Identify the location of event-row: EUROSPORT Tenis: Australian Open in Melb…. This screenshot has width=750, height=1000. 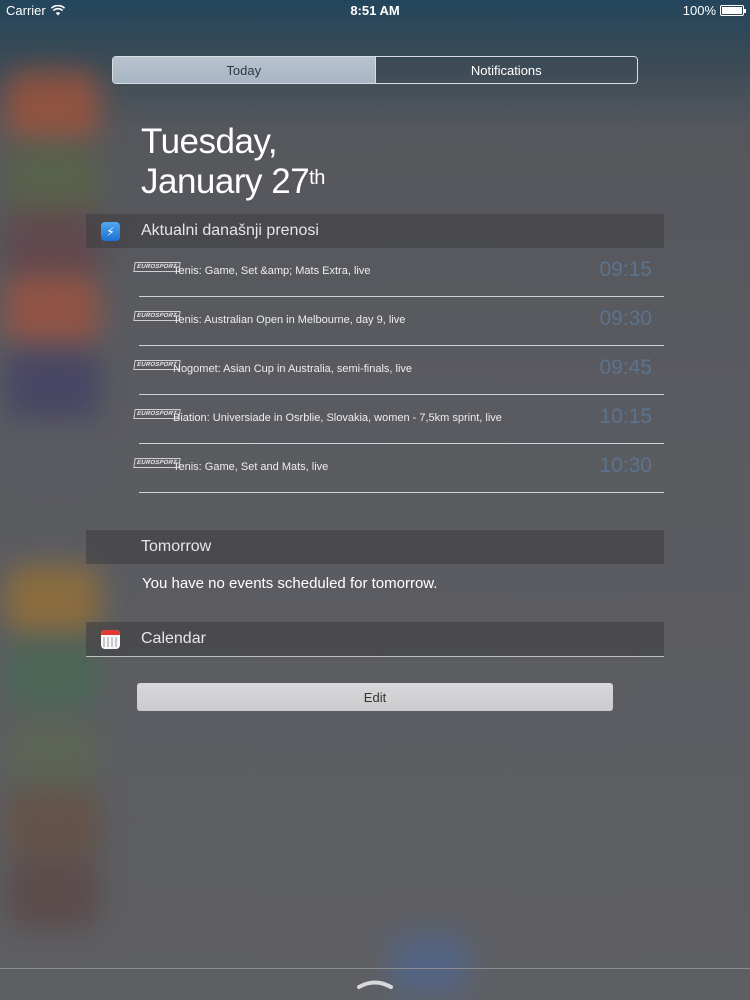
(398, 321).